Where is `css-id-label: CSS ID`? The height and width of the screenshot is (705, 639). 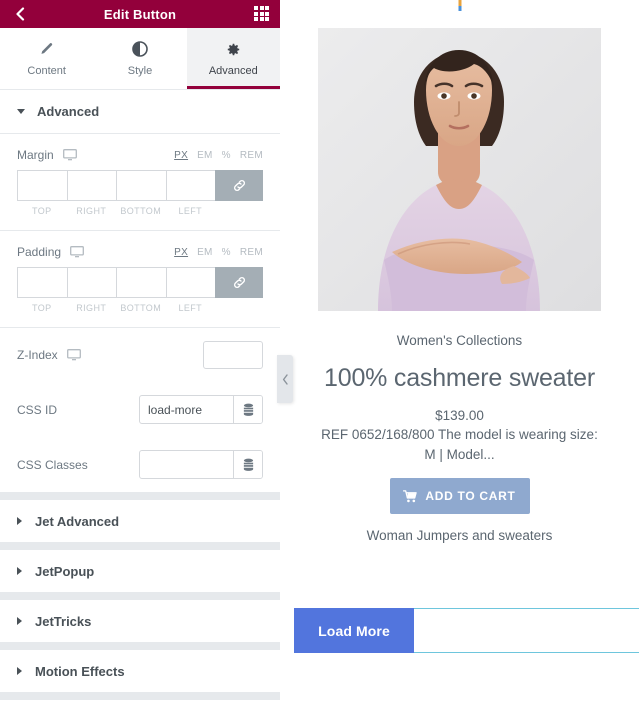 css-id-label: CSS ID is located at coordinates (37, 409).